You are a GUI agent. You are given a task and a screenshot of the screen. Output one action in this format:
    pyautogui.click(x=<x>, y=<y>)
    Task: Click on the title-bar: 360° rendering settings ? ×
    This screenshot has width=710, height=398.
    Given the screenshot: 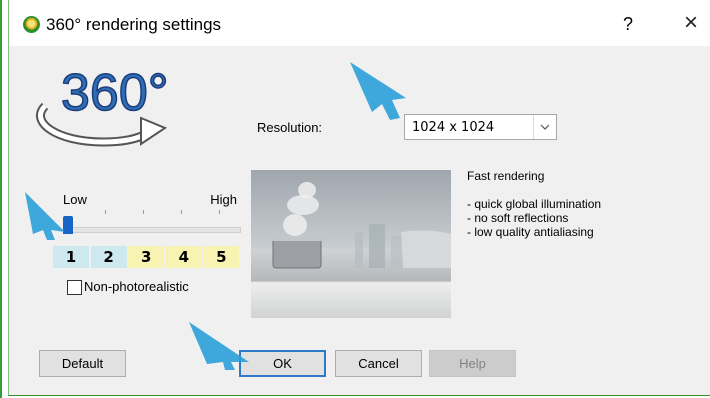 What is the action you would take?
    pyautogui.click(x=359, y=23)
    